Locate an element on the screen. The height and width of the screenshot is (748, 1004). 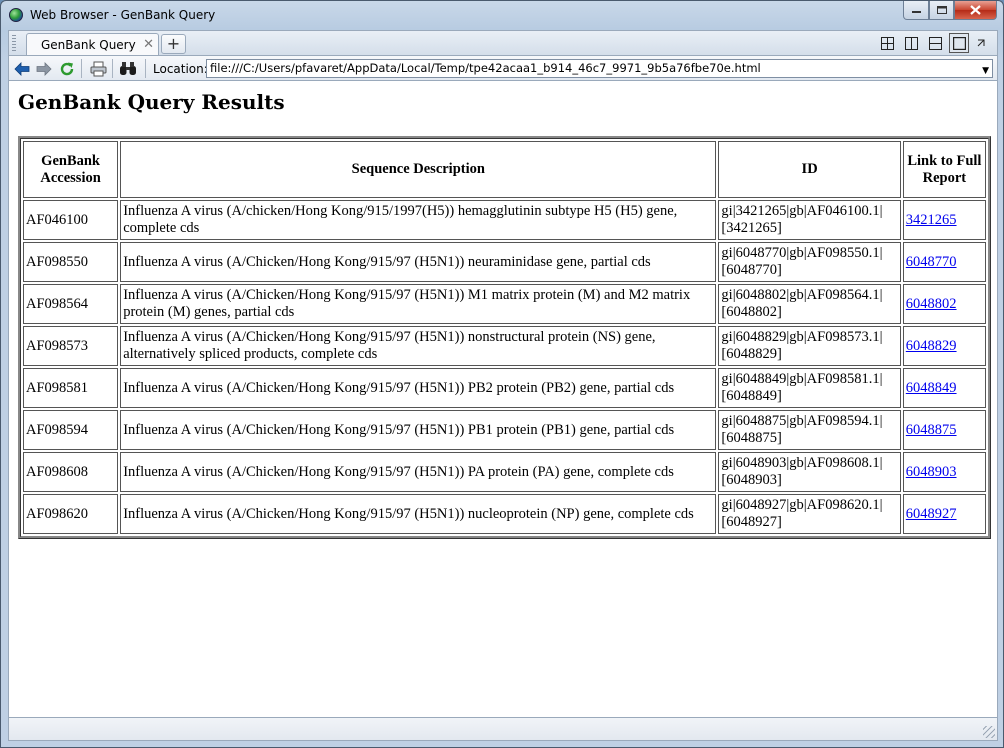
status-bar is located at coordinates (503, 729).